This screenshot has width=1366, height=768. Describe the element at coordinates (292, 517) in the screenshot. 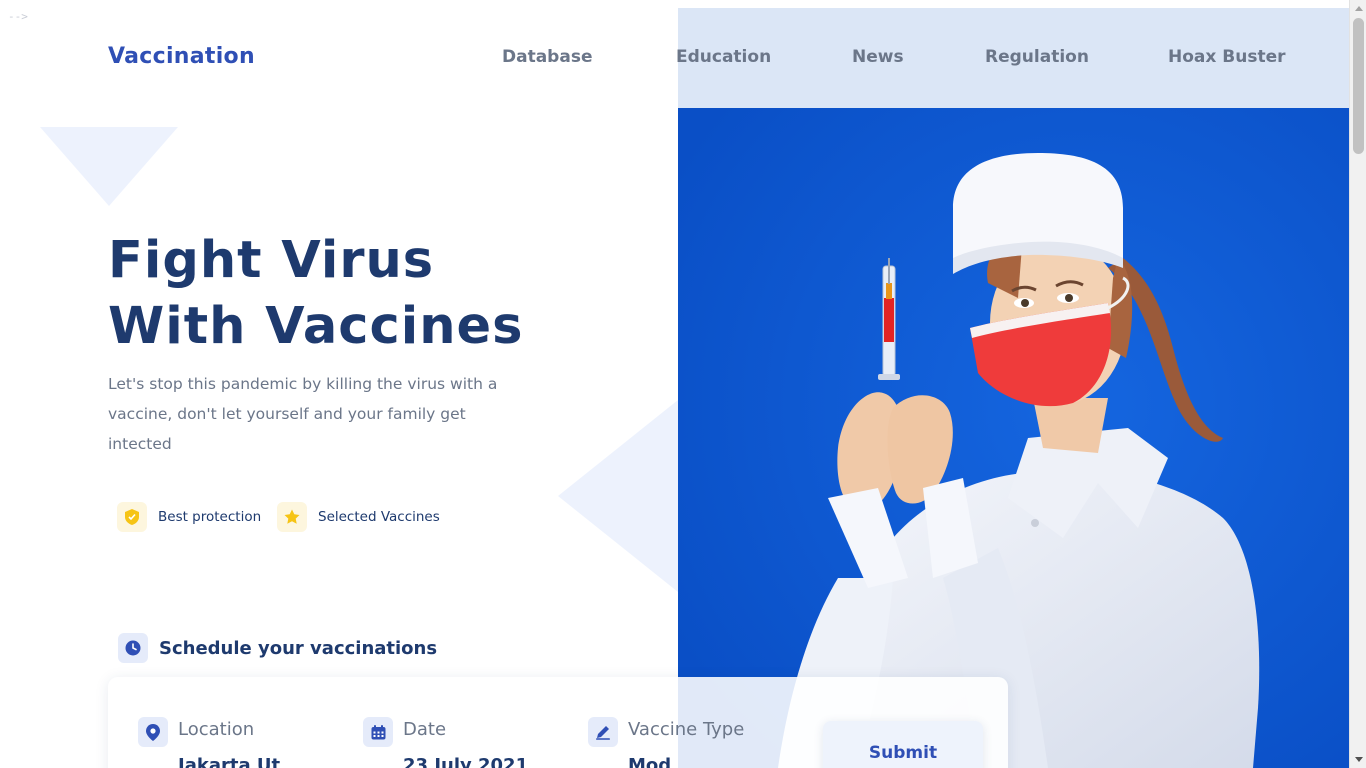

I see `star-icon` at that location.